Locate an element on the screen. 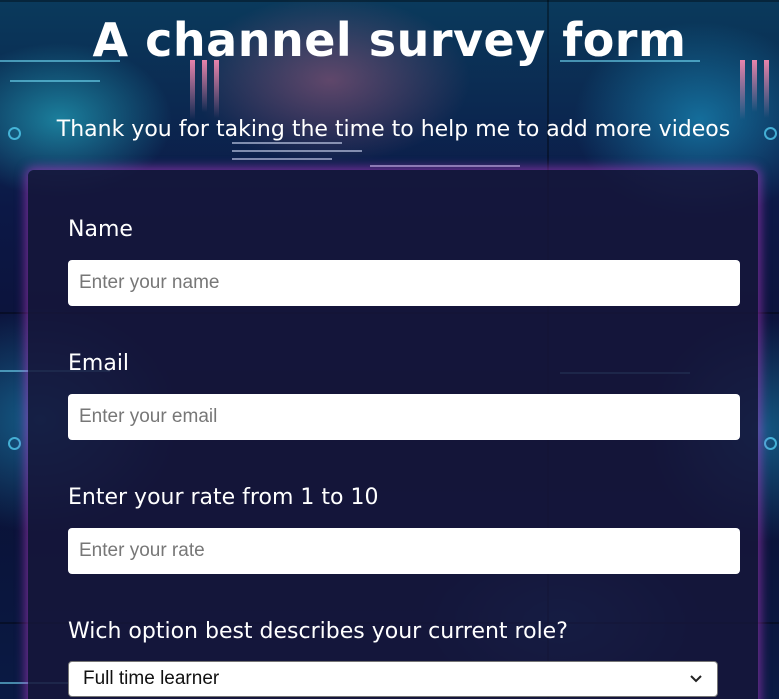  role-dropdown-value: Full time learner is located at coordinates (151, 678).